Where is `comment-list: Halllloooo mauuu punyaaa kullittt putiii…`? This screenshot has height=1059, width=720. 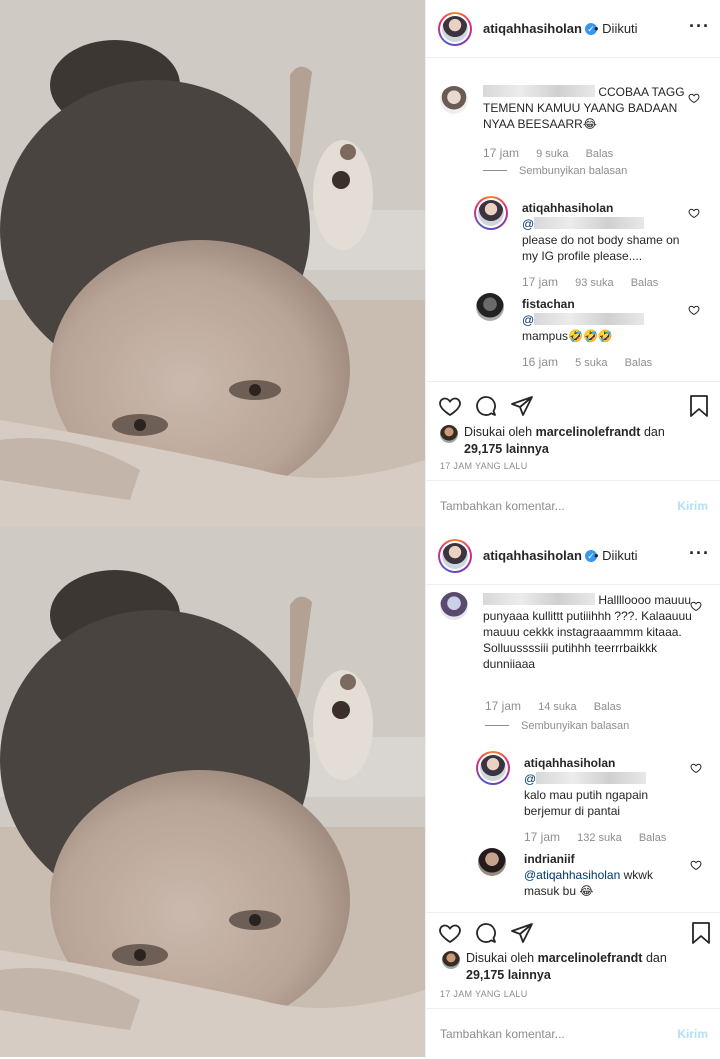 comment-list: Halllloooo mauuu punyaaa kullittt putiii… is located at coordinates (573, 749).